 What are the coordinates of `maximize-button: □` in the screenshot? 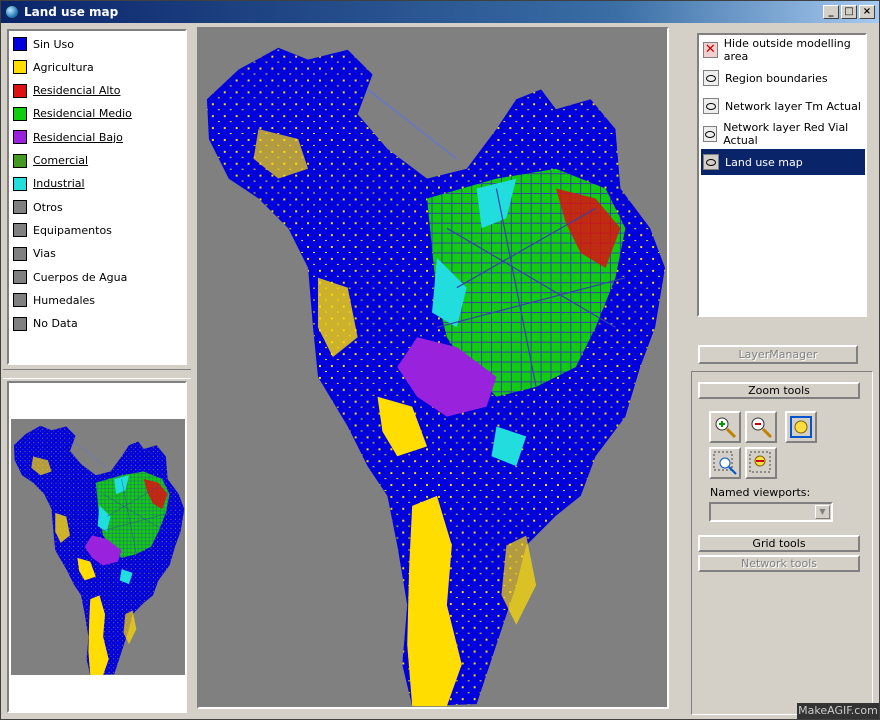 It's located at (849, 12).